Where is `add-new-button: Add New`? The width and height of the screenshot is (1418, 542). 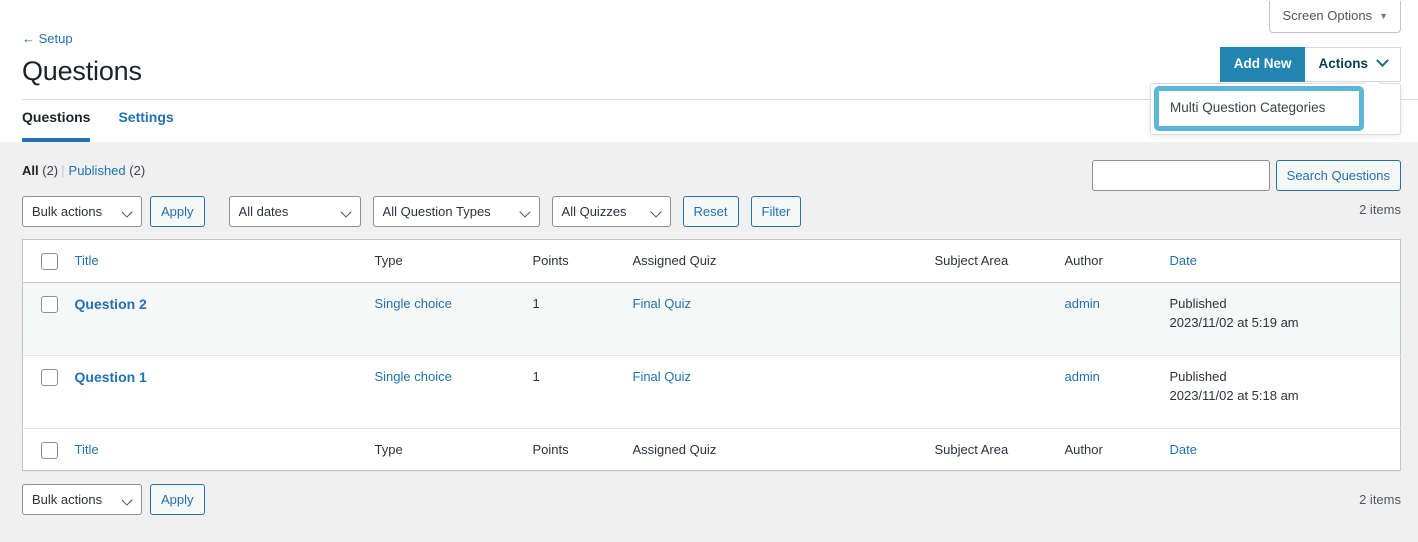 add-new-button: Add New is located at coordinates (1262, 64).